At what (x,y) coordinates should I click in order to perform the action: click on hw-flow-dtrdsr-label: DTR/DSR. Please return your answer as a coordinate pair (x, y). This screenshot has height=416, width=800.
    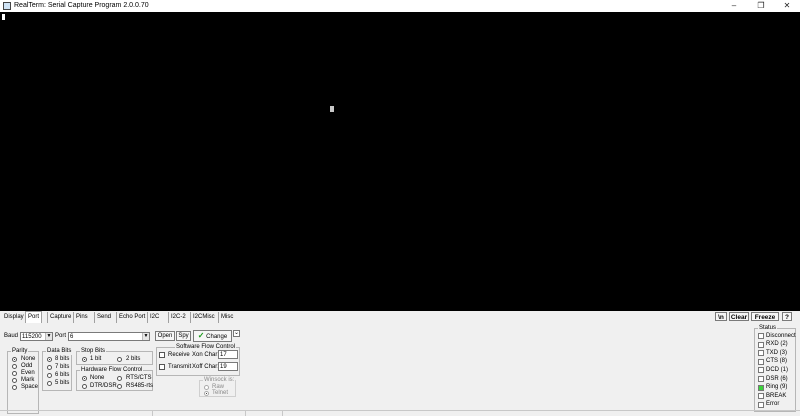
    Looking at the image, I should click on (103, 386).